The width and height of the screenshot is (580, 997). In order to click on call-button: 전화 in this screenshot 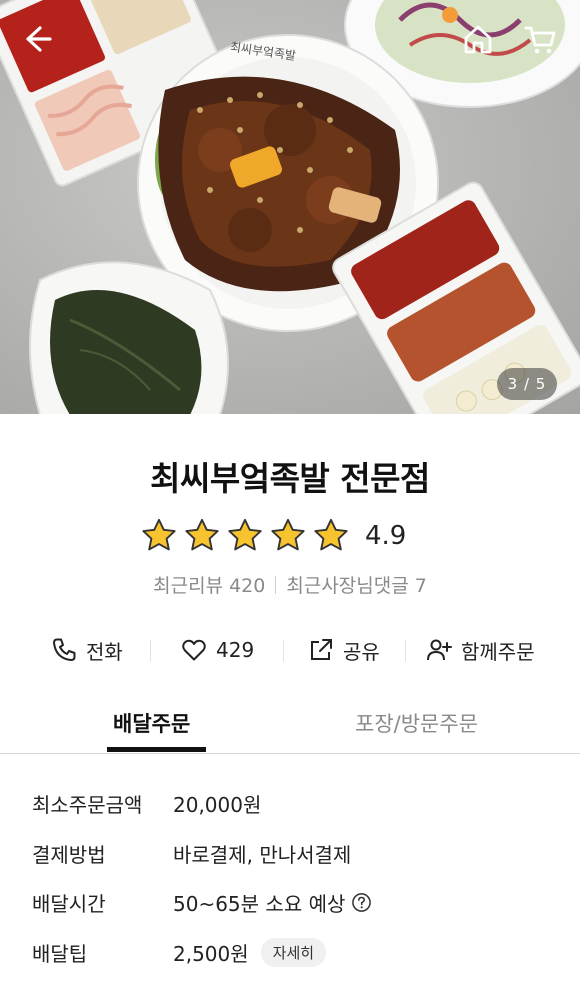, I will do `click(86, 650)`.